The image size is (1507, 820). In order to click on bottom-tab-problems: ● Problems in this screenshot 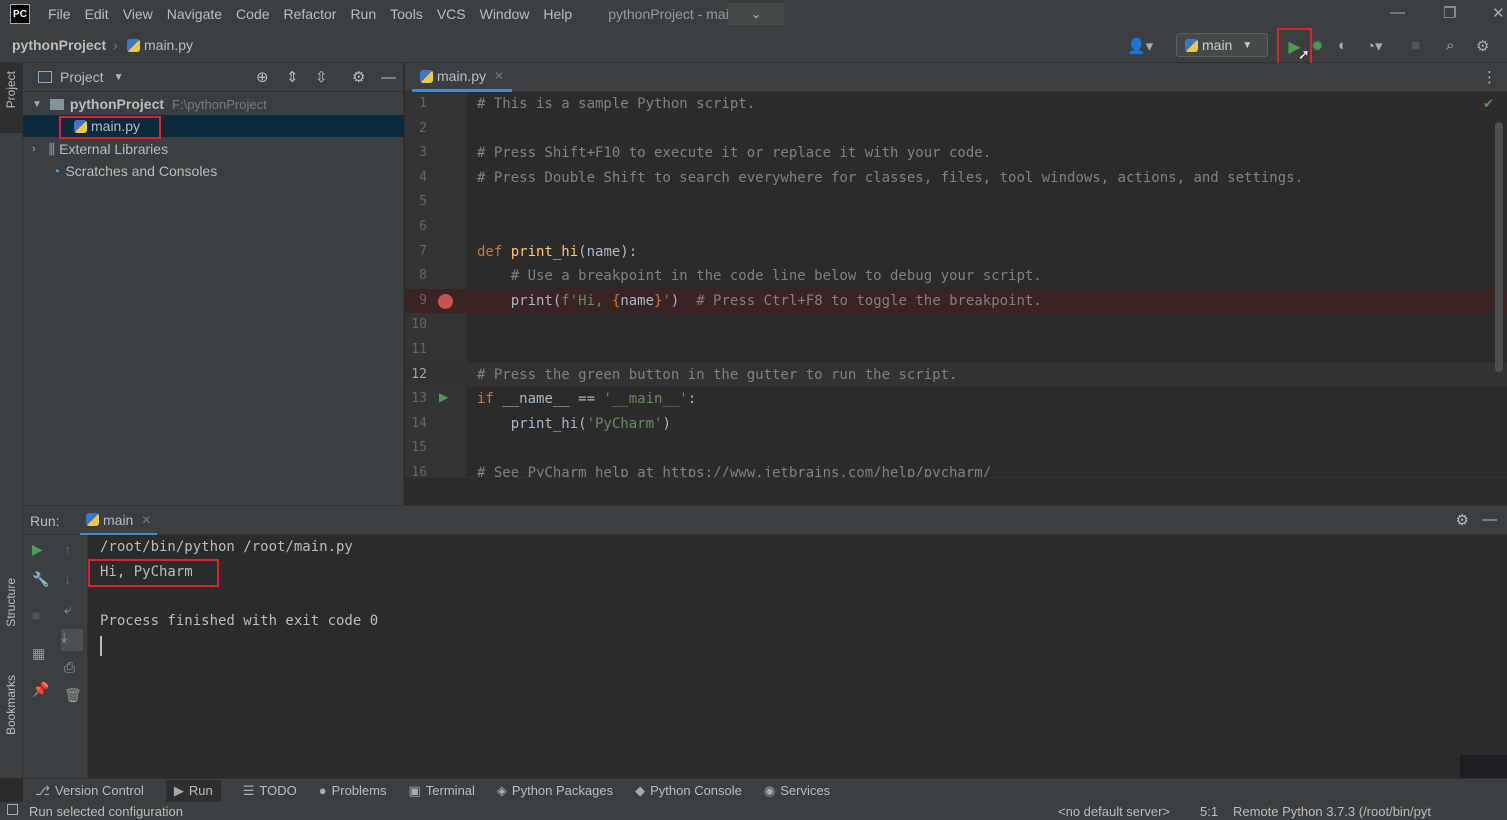, I will do `click(353, 790)`.